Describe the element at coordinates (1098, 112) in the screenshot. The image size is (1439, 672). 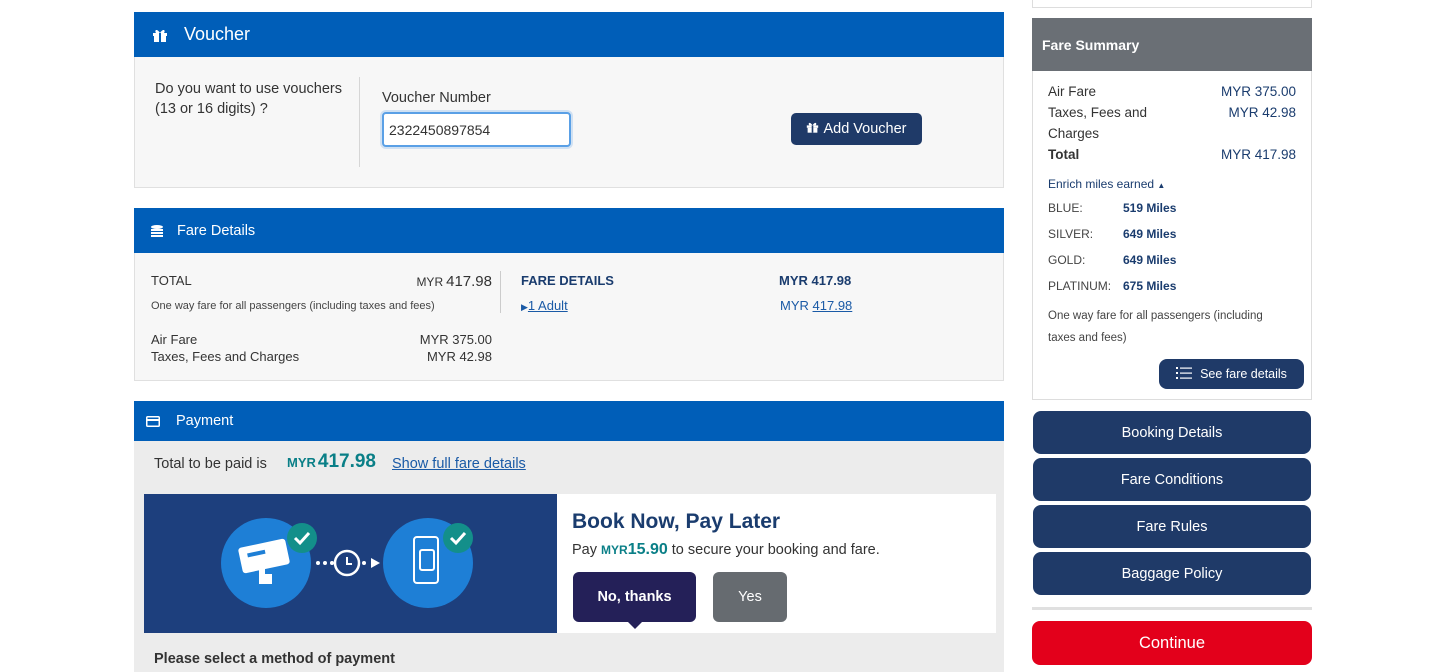
I see `summary-taxes-label-line1: Taxes, Fees and` at that location.